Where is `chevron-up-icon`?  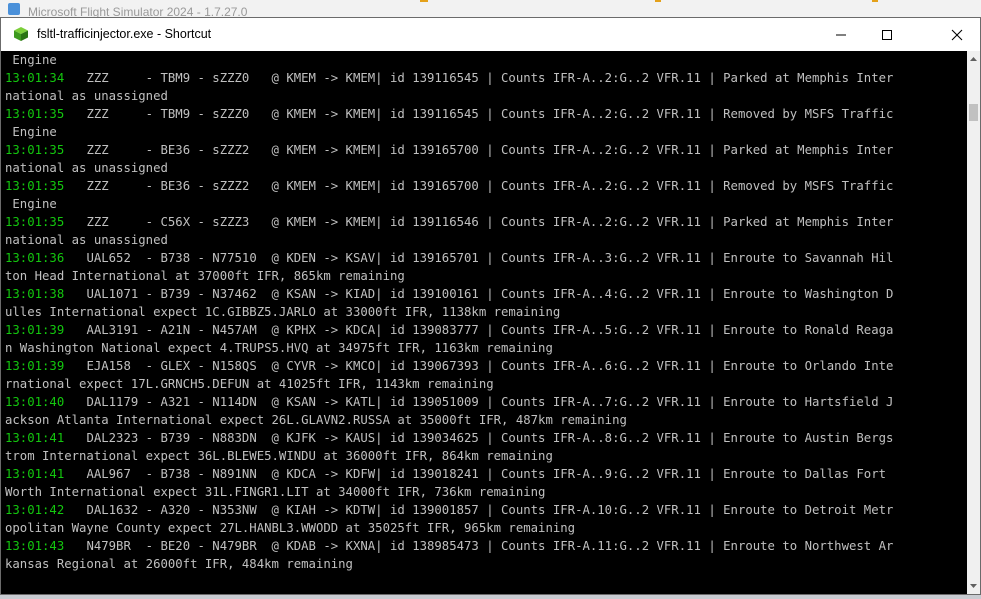 chevron-up-icon is located at coordinates (973, 59).